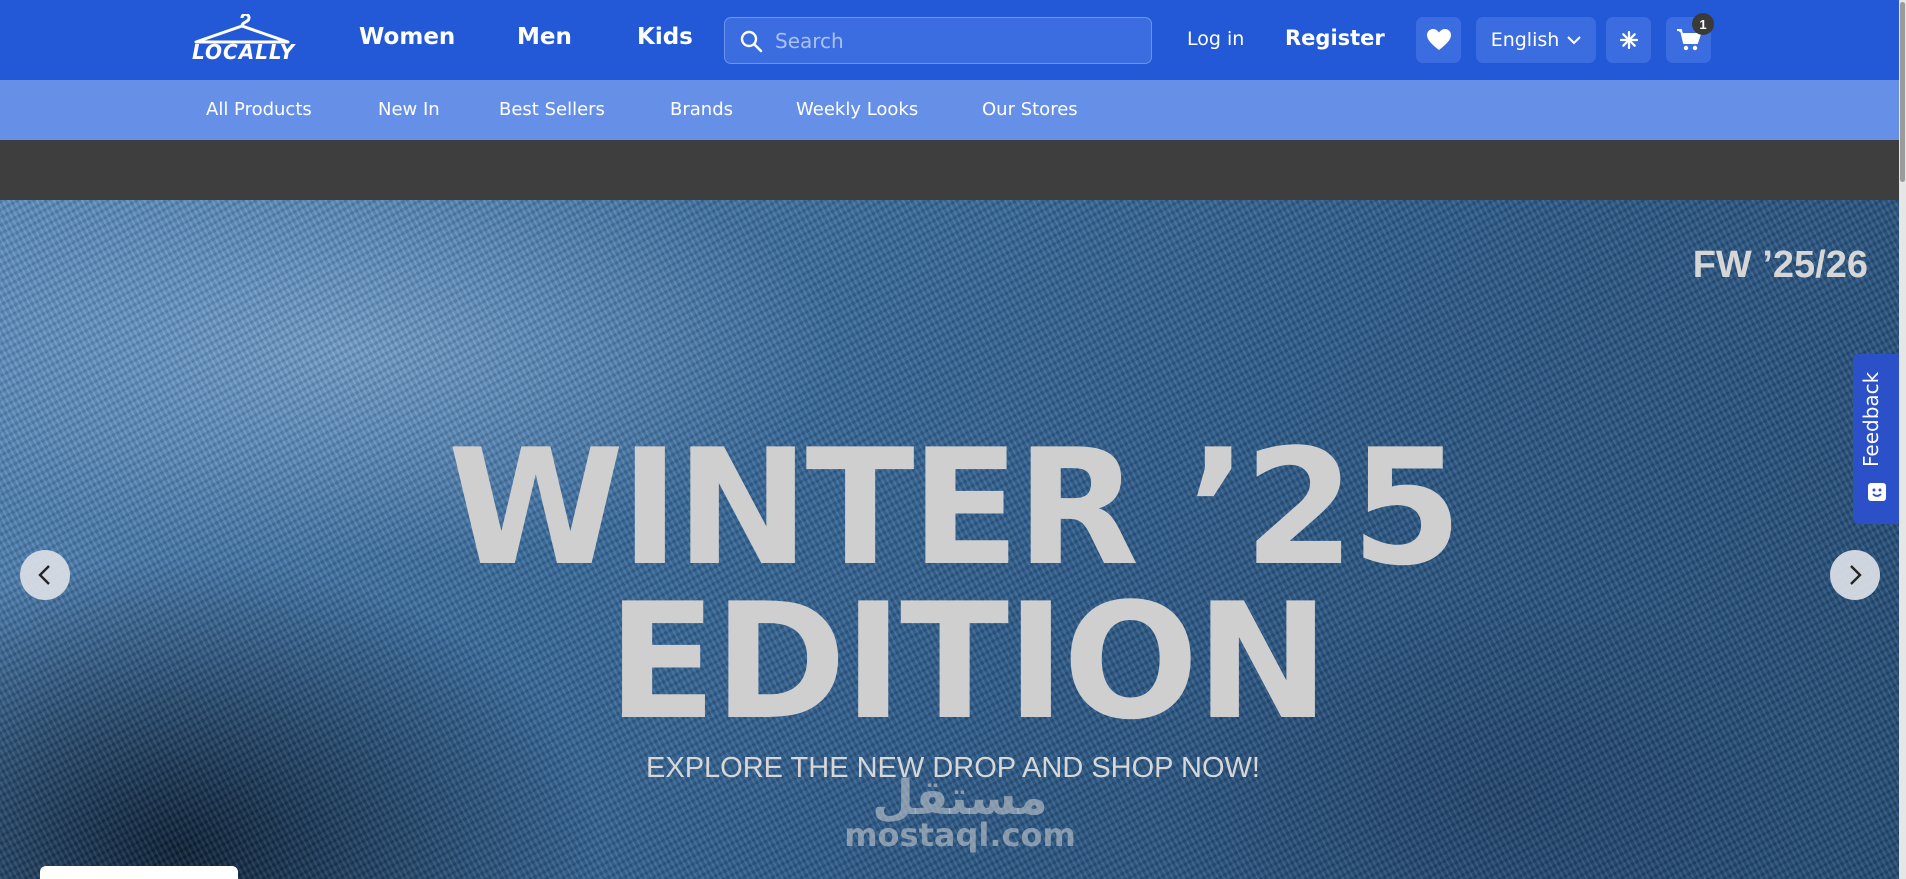 The height and width of the screenshot is (879, 1906). I want to click on feedback-tab: Feedback, so click(1877, 439).